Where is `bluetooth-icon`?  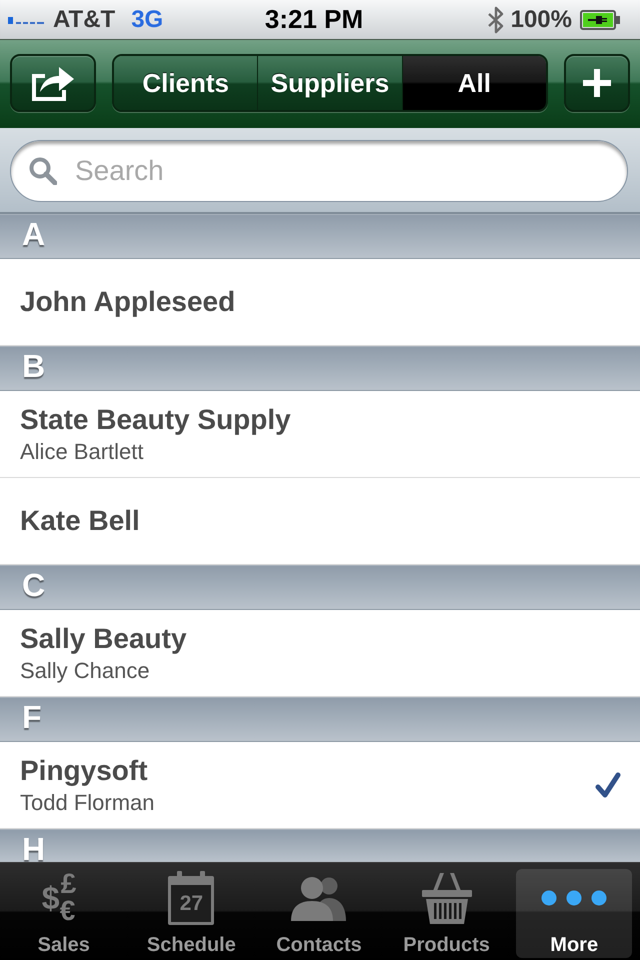
bluetooth-icon is located at coordinates (495, 19).